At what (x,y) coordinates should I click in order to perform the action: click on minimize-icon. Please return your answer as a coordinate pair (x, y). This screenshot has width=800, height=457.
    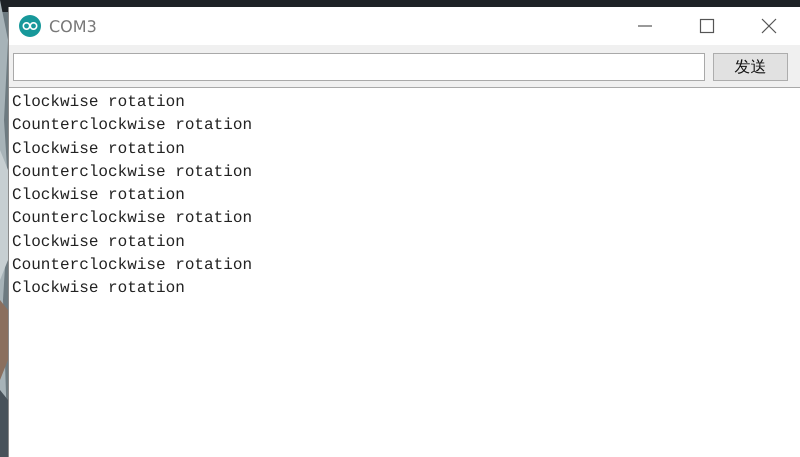
    Looking at the image, I should click on (645, 26).